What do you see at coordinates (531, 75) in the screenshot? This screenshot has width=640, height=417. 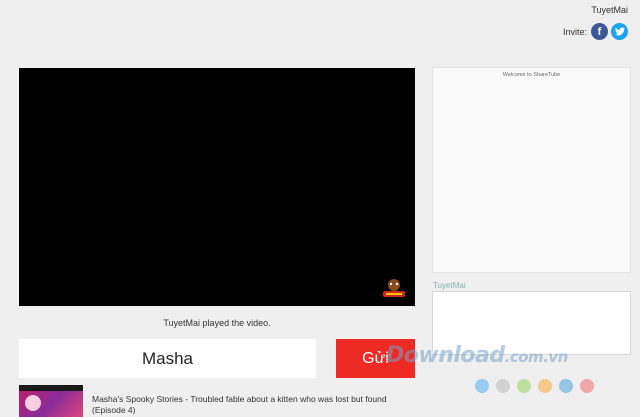 I see `chat-welcome-text: Welcome to ShareTube` at bounding box center [531, 75].